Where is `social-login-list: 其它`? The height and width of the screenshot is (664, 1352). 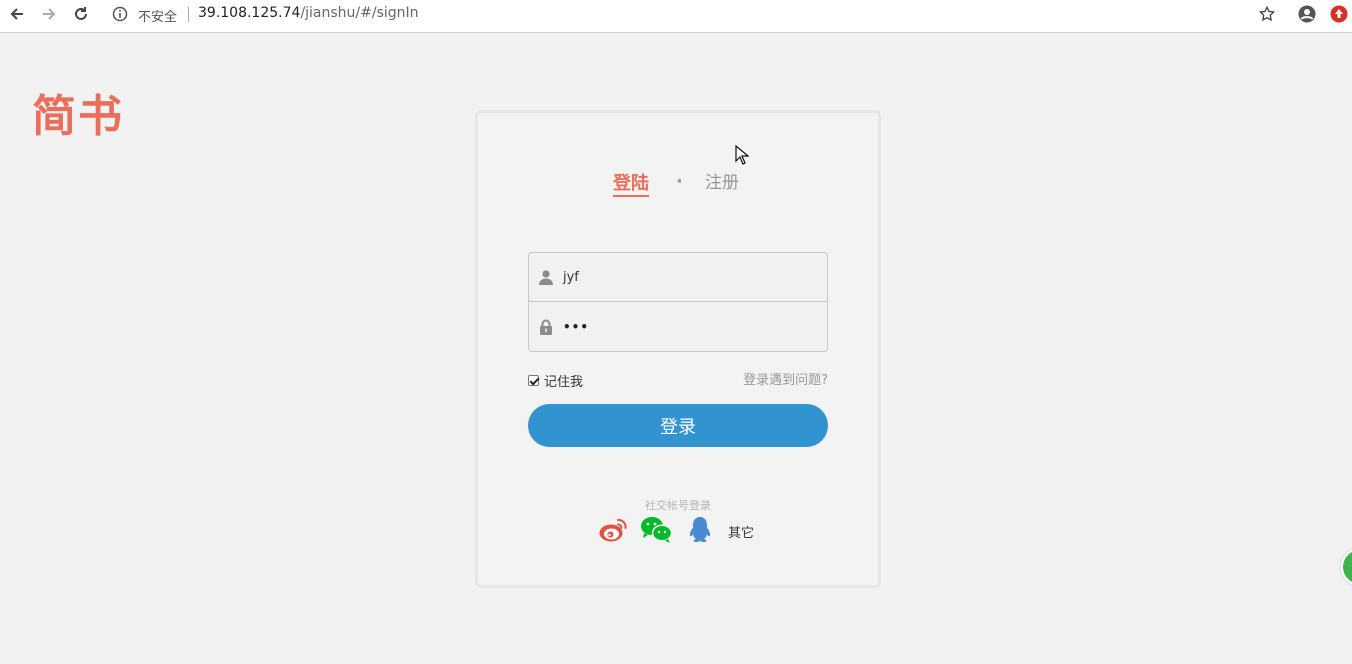
social-login-list: 其它 is located at coordinates (688, 531).